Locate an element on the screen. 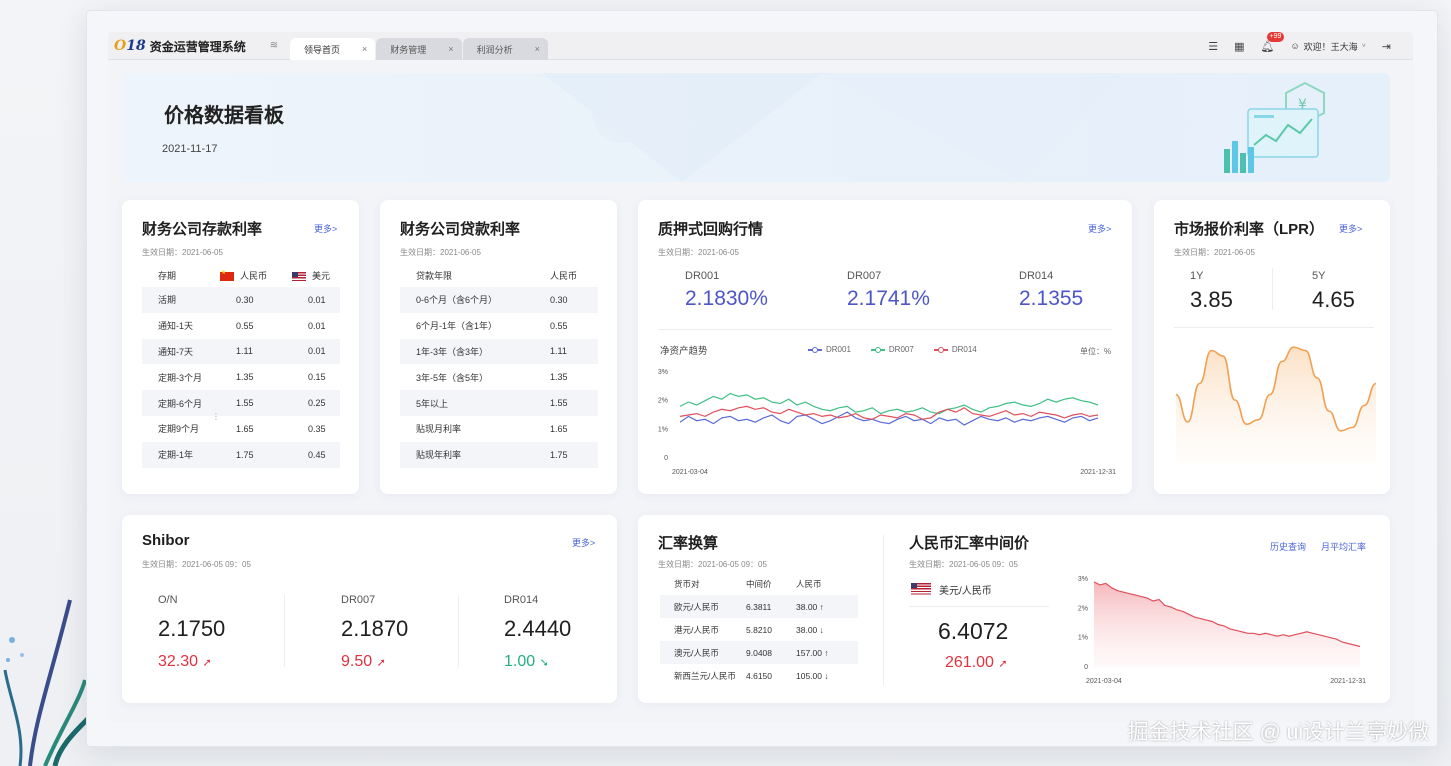 The width and height of the screenshot is (1451, 766). shibor-more-link: 更多> is located at coordinates (583, 542).